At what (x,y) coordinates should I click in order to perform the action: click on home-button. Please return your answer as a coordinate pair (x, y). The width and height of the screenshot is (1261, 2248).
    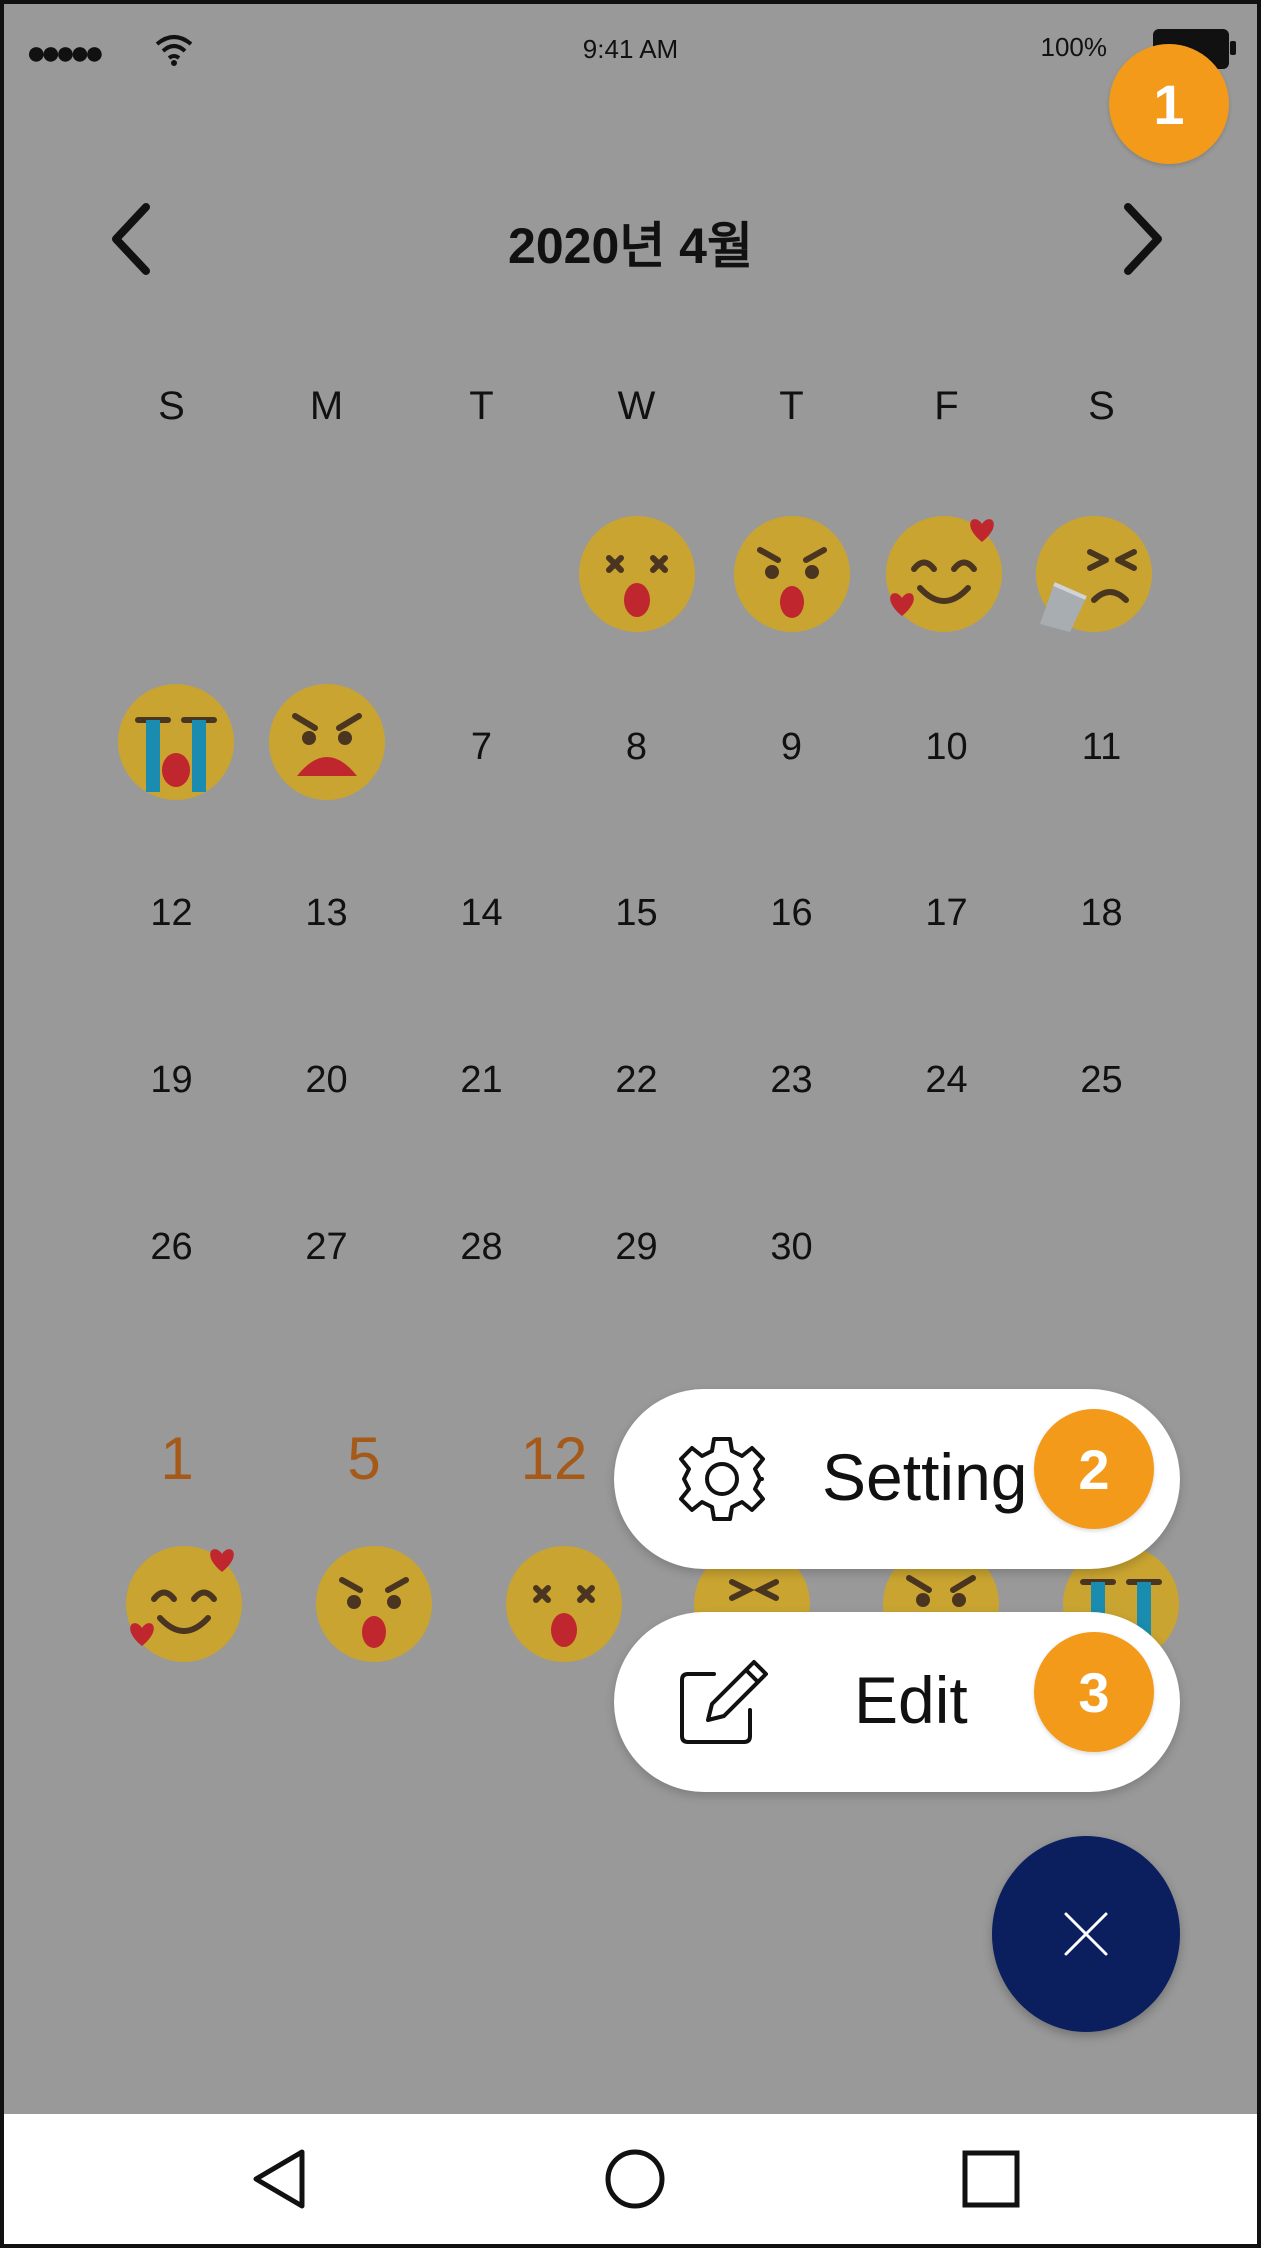
    Looking at the image, I should click on (635, 2179).